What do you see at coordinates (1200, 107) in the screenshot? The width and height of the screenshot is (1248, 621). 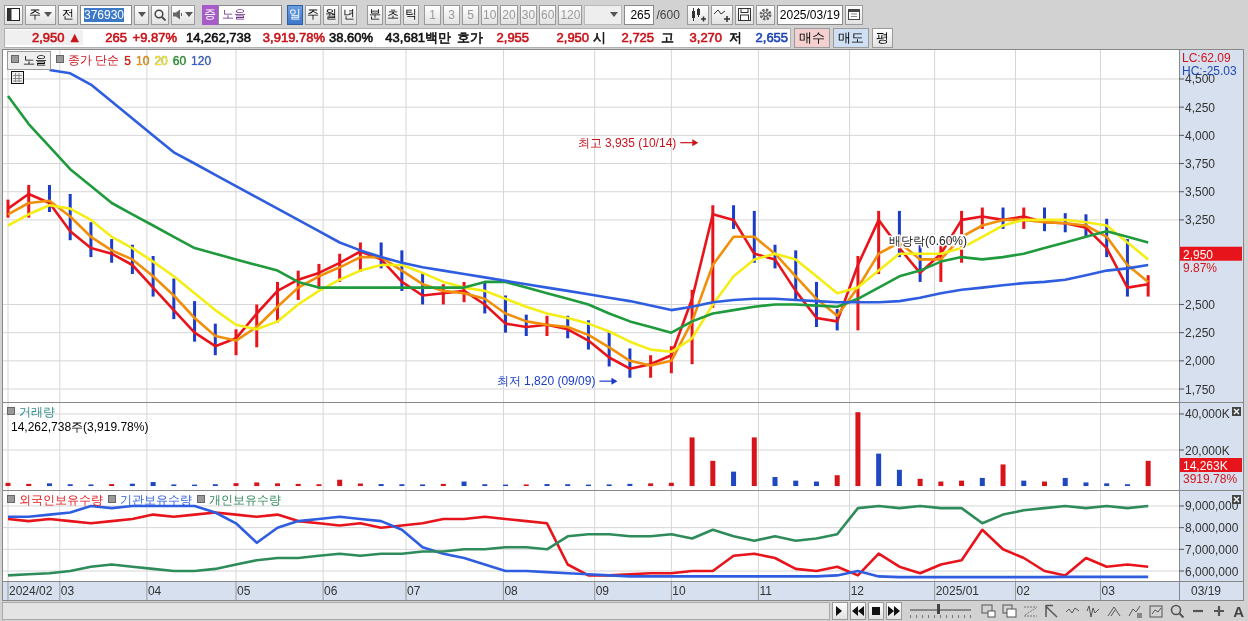 I see `axis-label: 4,250` at bounding box center [1200, 107].